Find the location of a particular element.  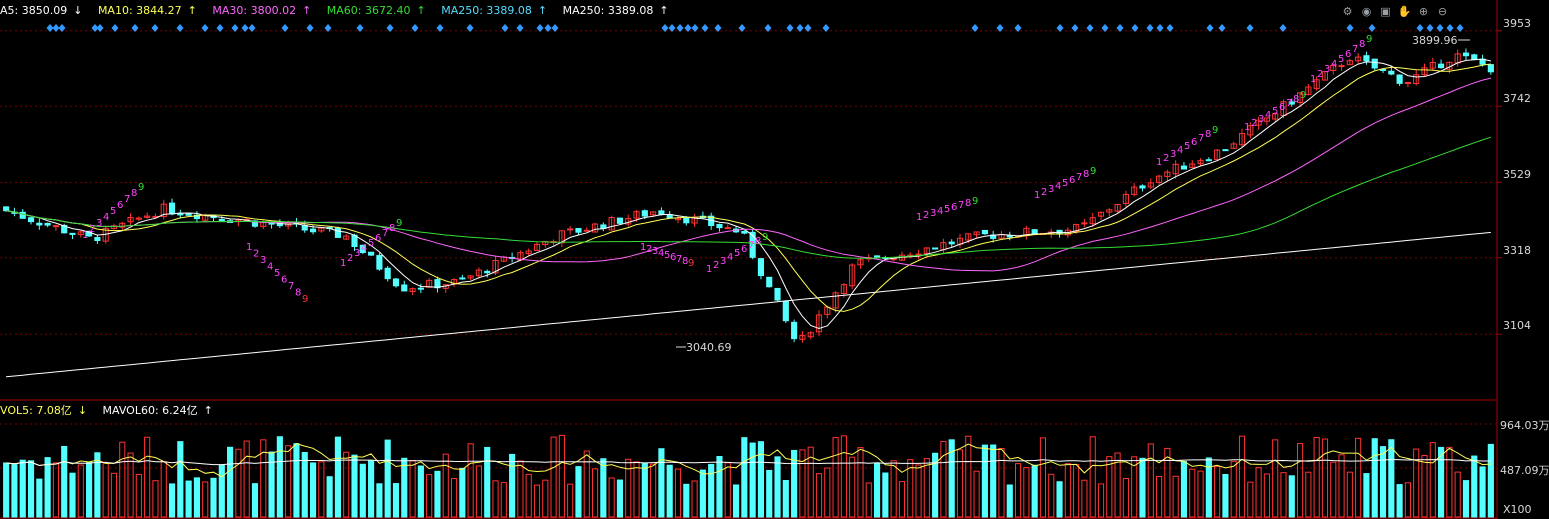

chart-toolbar: ⚙ ◉ ▣ ✋ ⊕ ⊖ is located at coordinates (1395, 11).